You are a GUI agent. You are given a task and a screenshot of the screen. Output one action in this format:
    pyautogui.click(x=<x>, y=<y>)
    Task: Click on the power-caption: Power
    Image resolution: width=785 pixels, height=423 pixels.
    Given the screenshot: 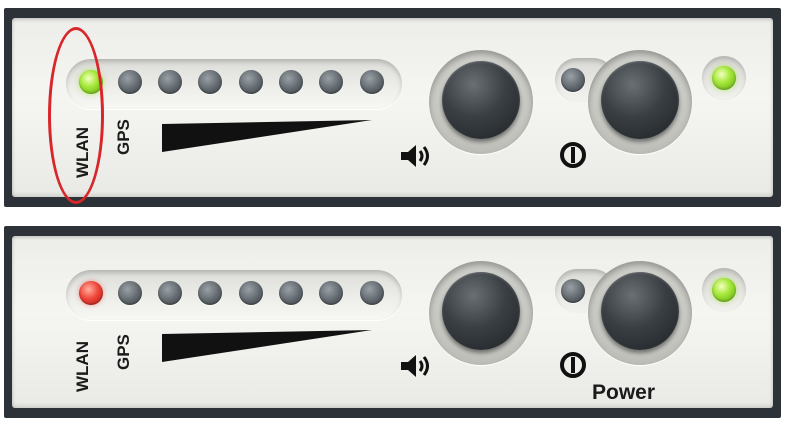 What is the action you would take?
    pyautogui.click(x=624, y=392)
    